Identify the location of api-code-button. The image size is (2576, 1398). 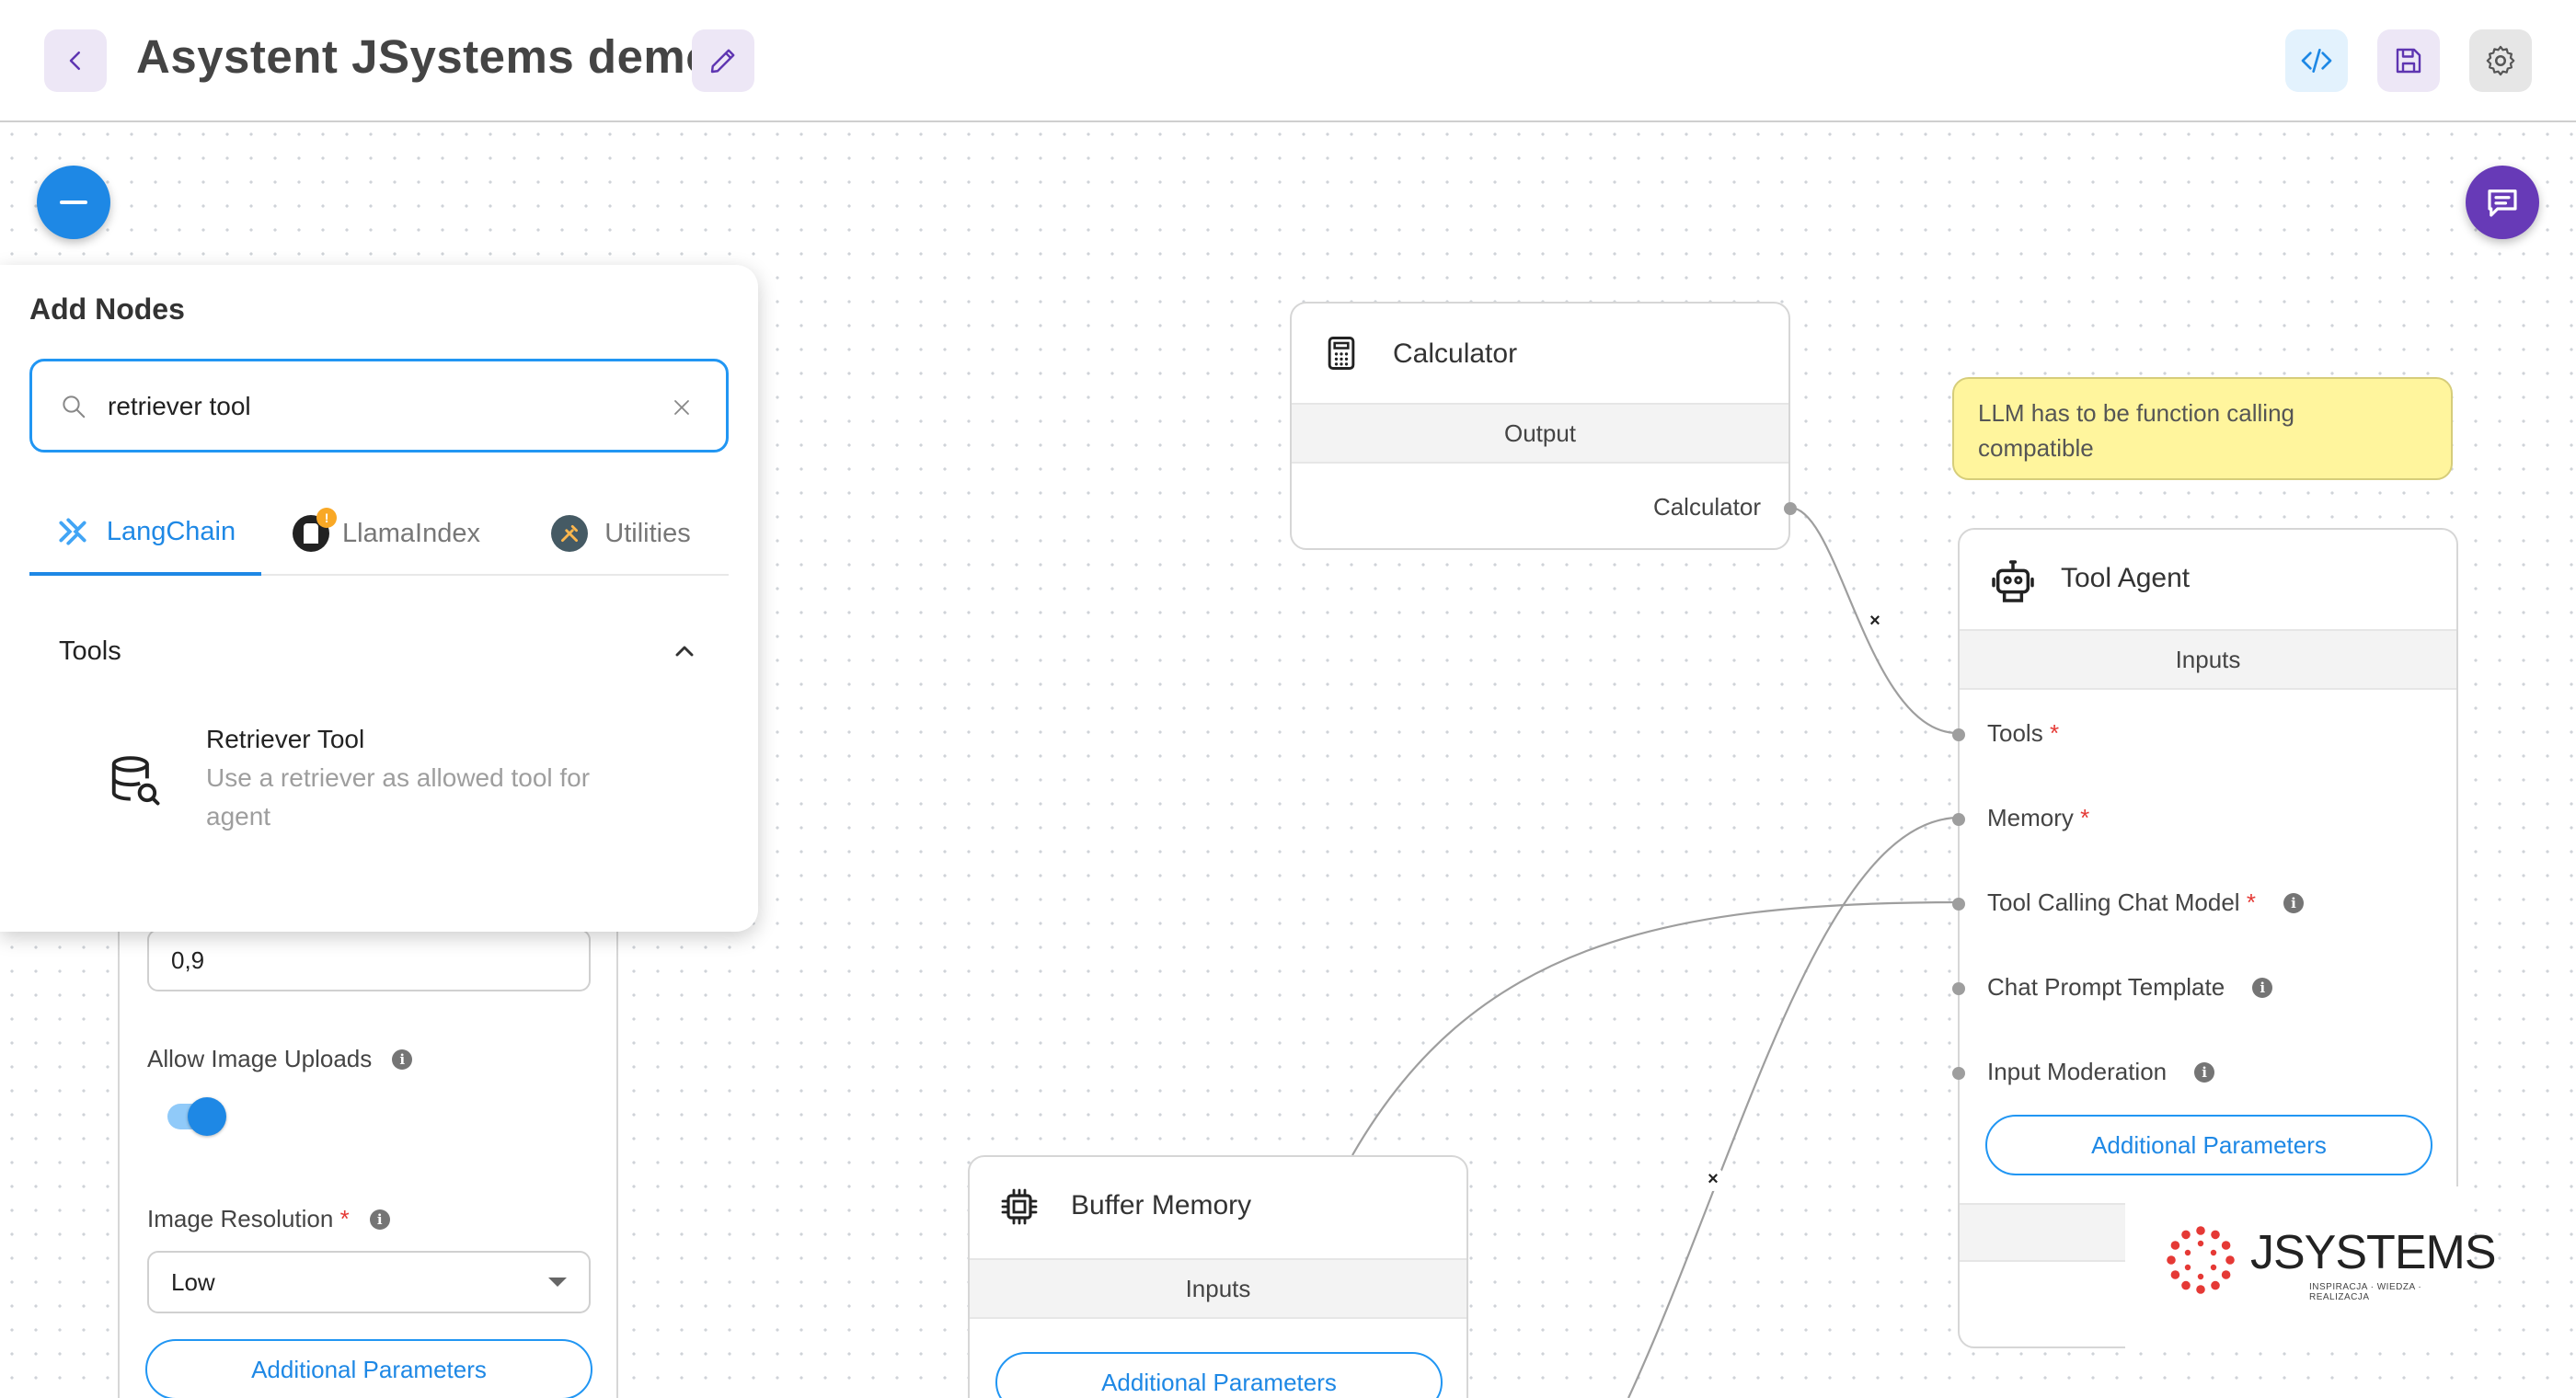
(2316, 60).